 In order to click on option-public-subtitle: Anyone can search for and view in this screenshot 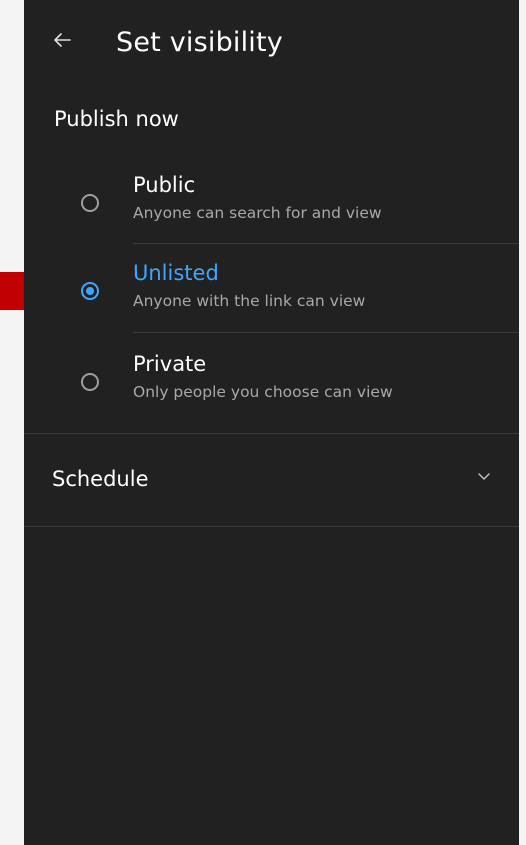, I will do `click(257, 213)`.